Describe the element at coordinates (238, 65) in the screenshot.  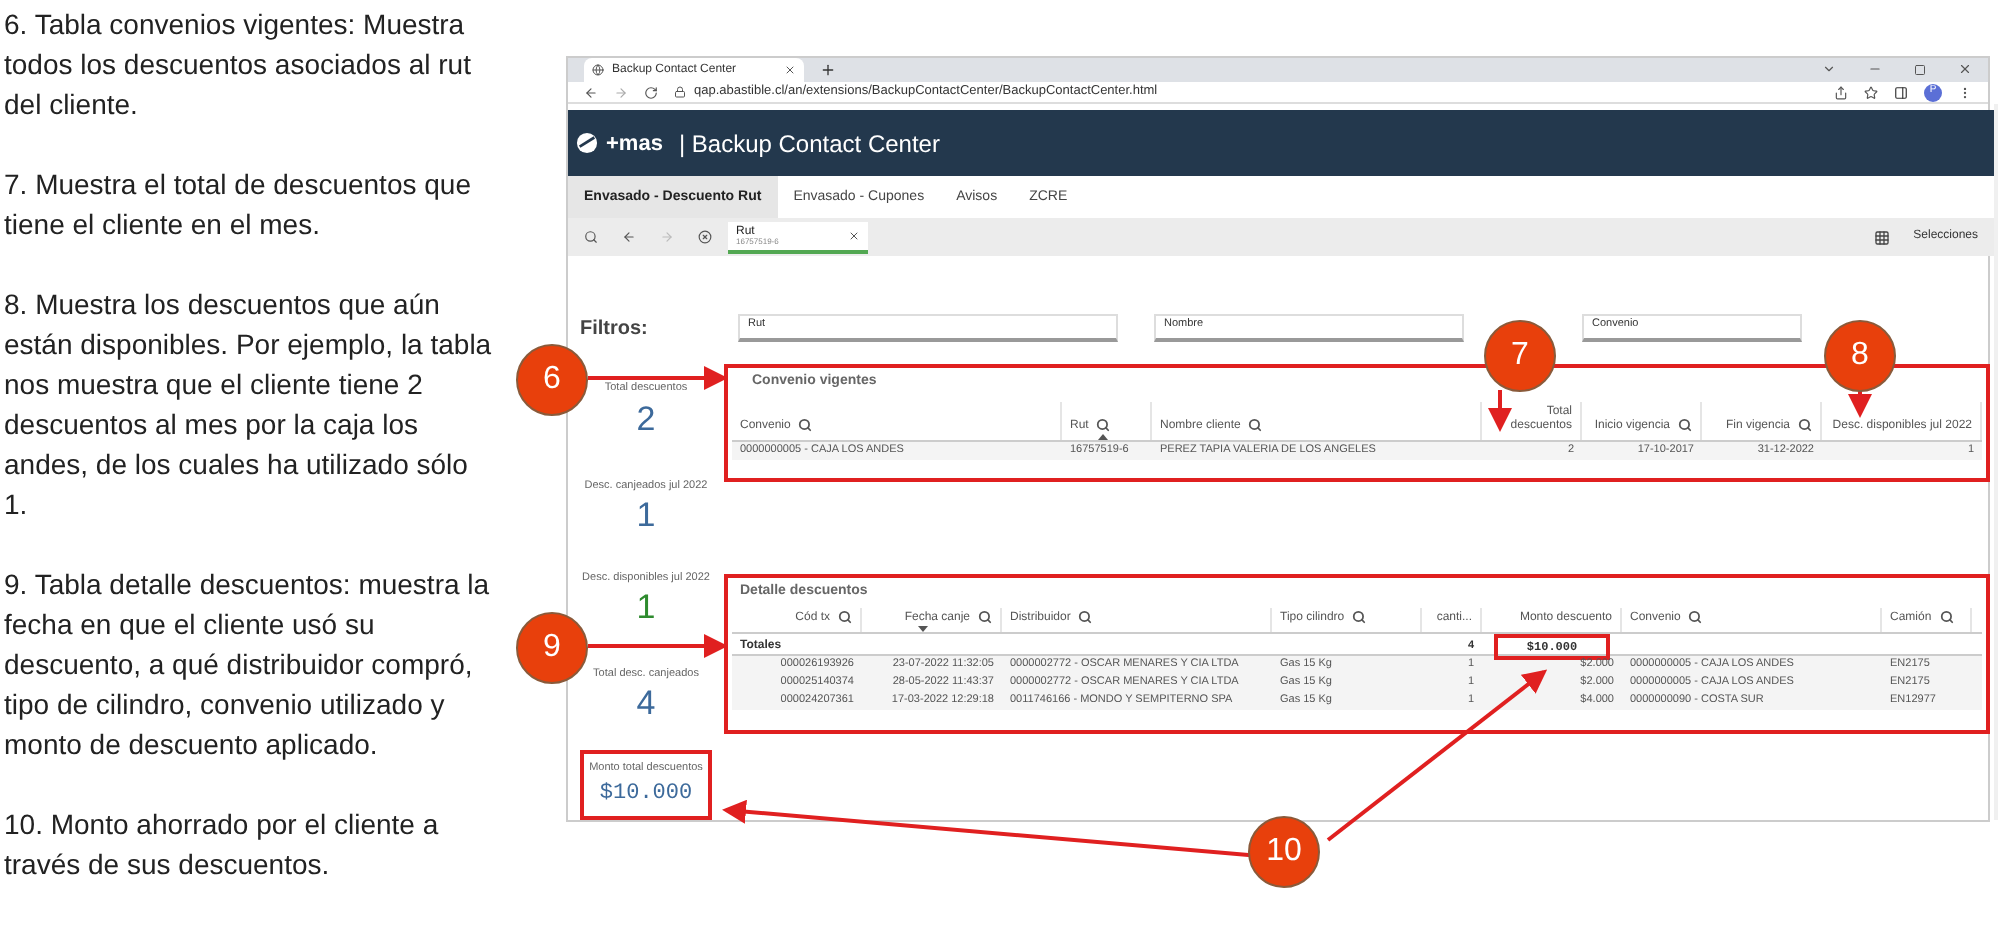
I see `note-paragraph: 6. Tabla convenios vigentes: Muestra todos los descuentos asociados al rut del cliente.` at that location.